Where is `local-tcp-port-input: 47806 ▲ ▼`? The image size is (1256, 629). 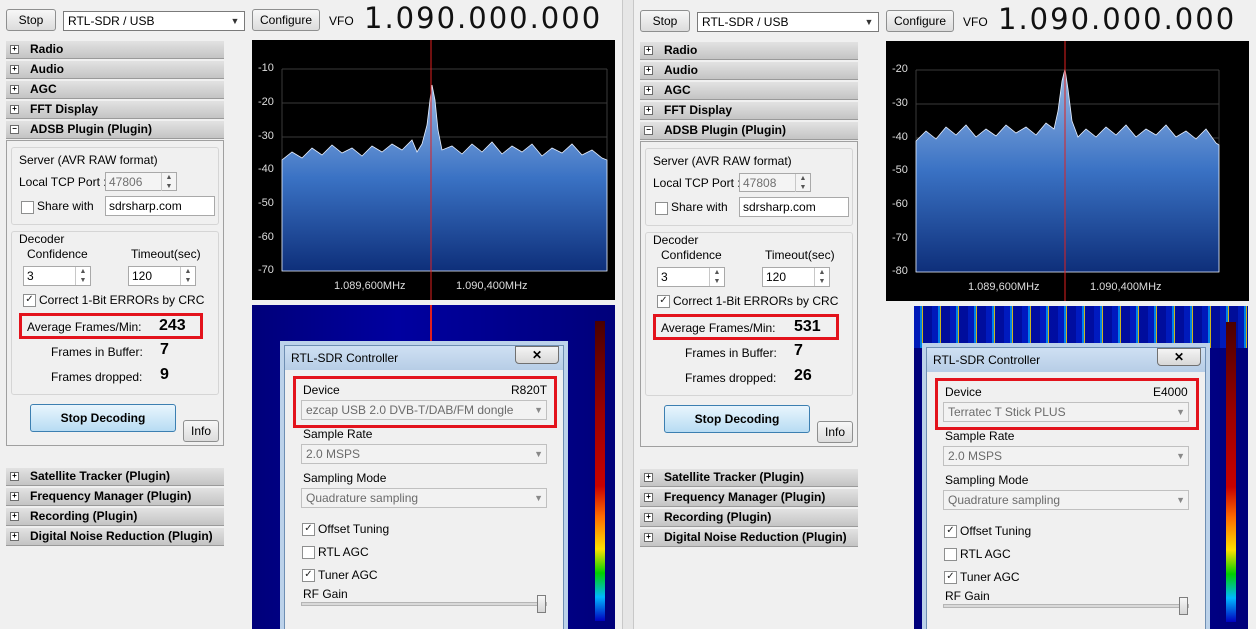 local-tcp-port-input: 47806 ▲ ▼ is located at coordinates (141, 181).